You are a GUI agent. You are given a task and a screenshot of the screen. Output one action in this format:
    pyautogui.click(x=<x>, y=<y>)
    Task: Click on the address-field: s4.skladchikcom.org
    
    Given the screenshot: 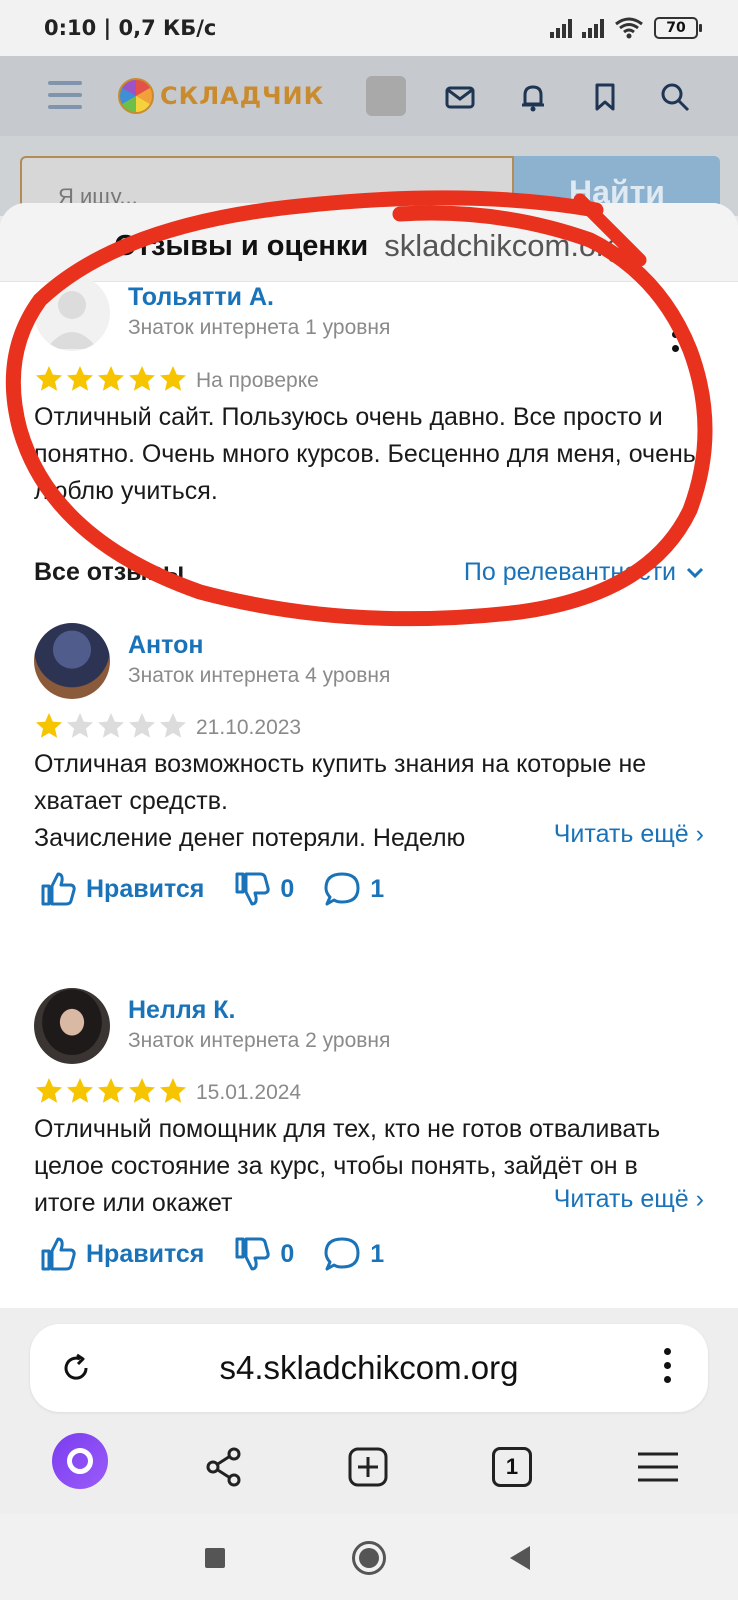 What is the action you would take?
    pyautogui.click(x=369, y=1368)
    